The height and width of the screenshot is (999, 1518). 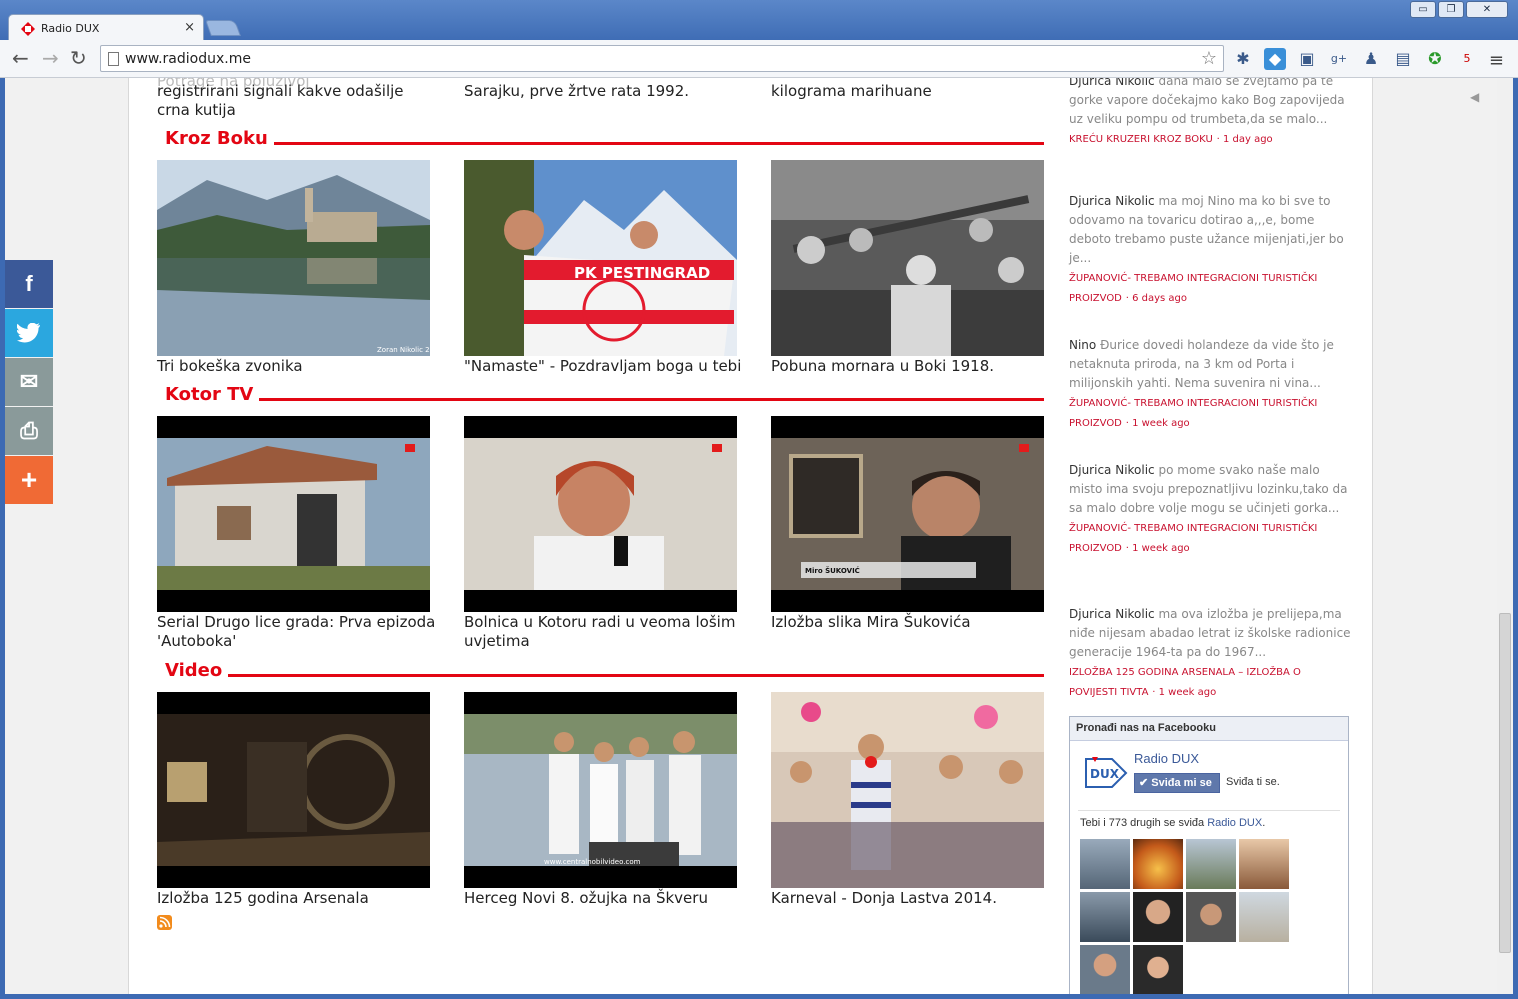 I want to click on vertical-scrollbar, so click(x=1505, y=536).